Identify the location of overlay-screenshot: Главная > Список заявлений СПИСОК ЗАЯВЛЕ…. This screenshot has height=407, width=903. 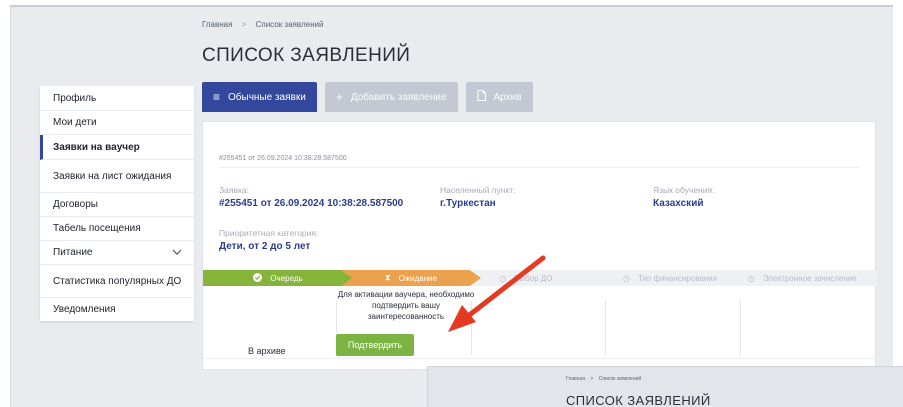
(665, 386).